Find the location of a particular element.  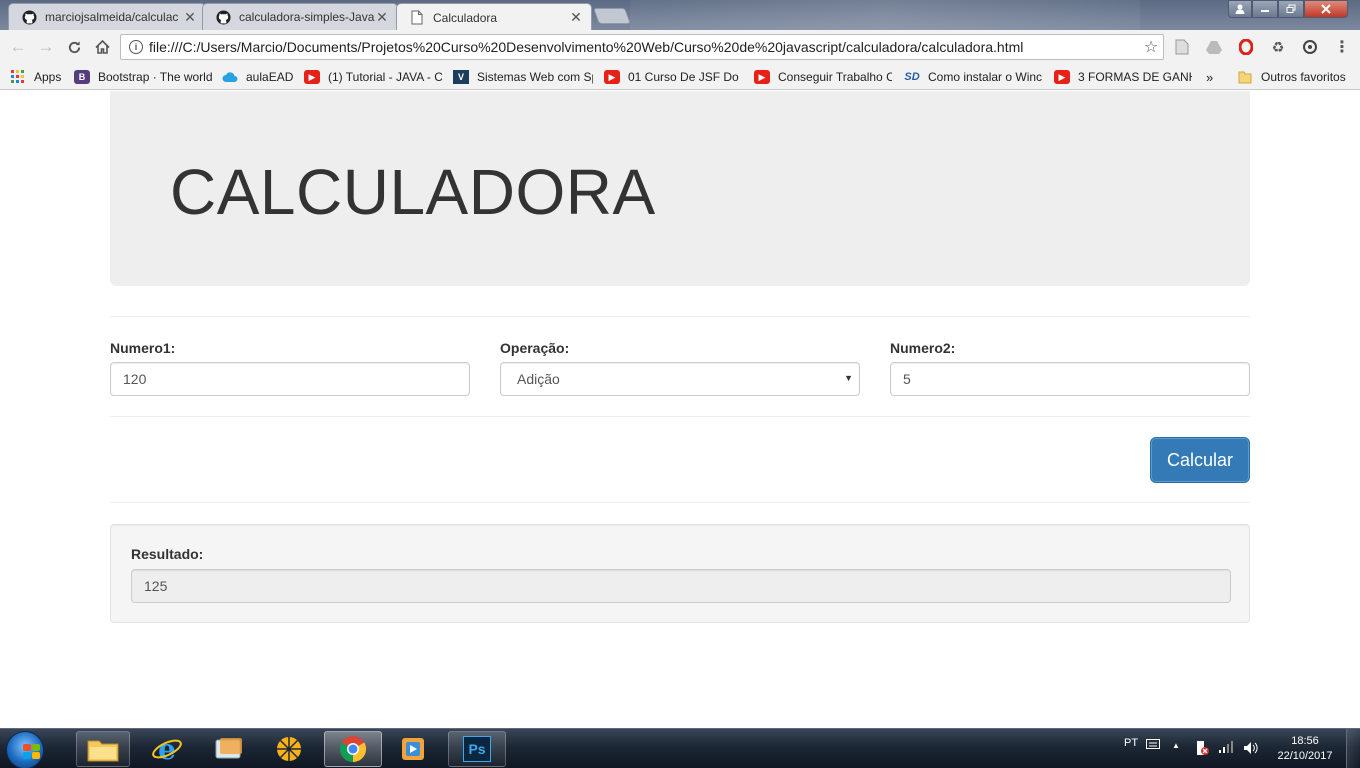

bookmark-label: Outros favoritos is located at coordinates (1303, 77).